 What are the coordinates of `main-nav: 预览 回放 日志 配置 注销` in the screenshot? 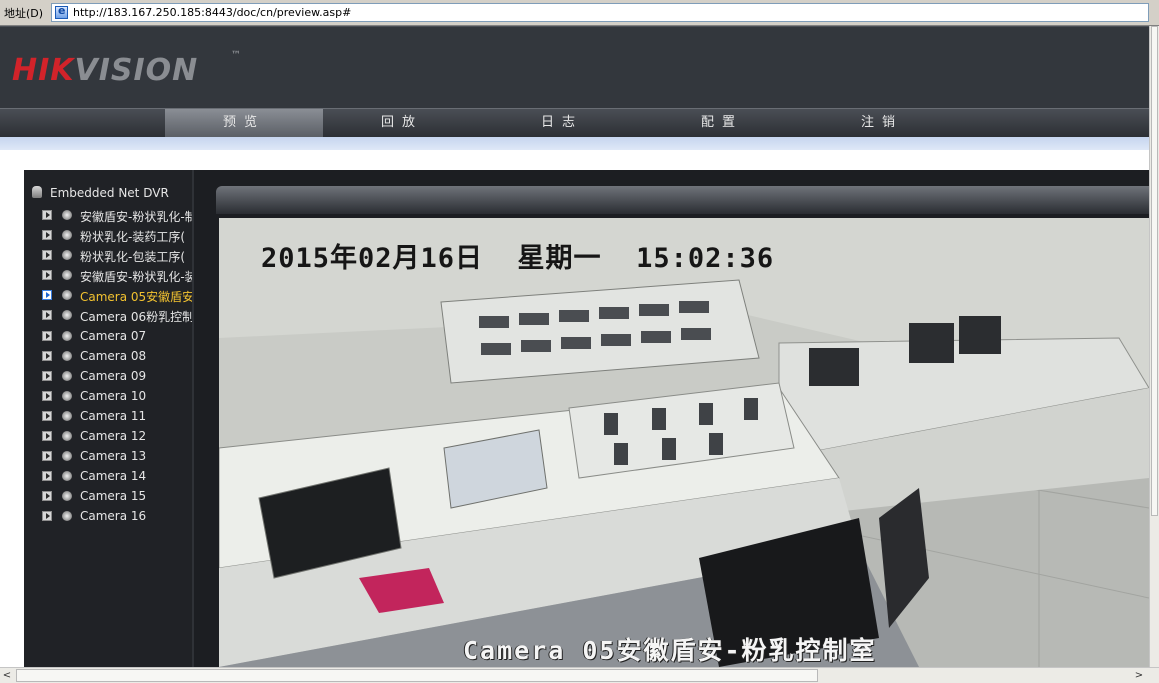 It's located at (574, 122).